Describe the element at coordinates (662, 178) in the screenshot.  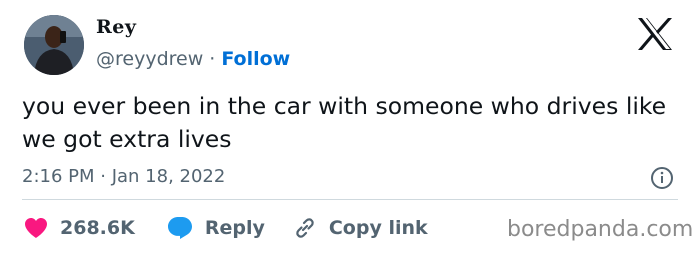
I see `info-icon` at that location.